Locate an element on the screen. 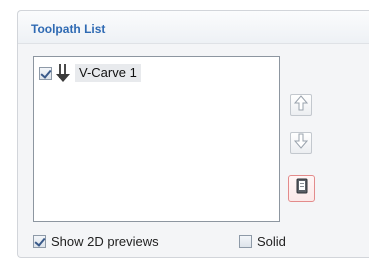  sheet-icon is located at coordinates (302, 188).